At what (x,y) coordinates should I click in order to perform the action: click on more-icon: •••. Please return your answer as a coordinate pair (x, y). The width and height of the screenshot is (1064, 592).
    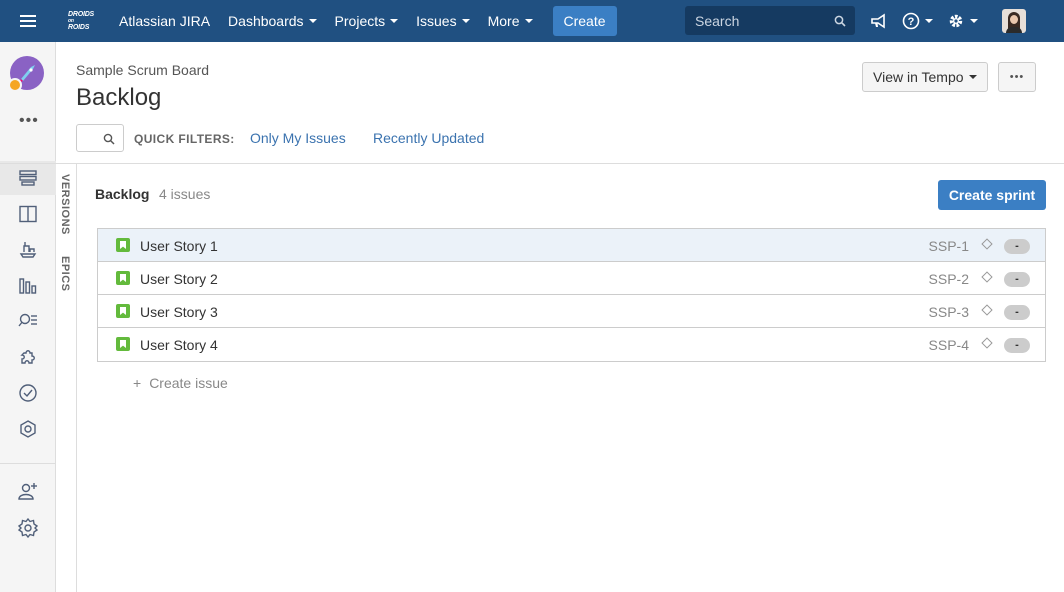
    Looking at the image, I should click on (29, 121).